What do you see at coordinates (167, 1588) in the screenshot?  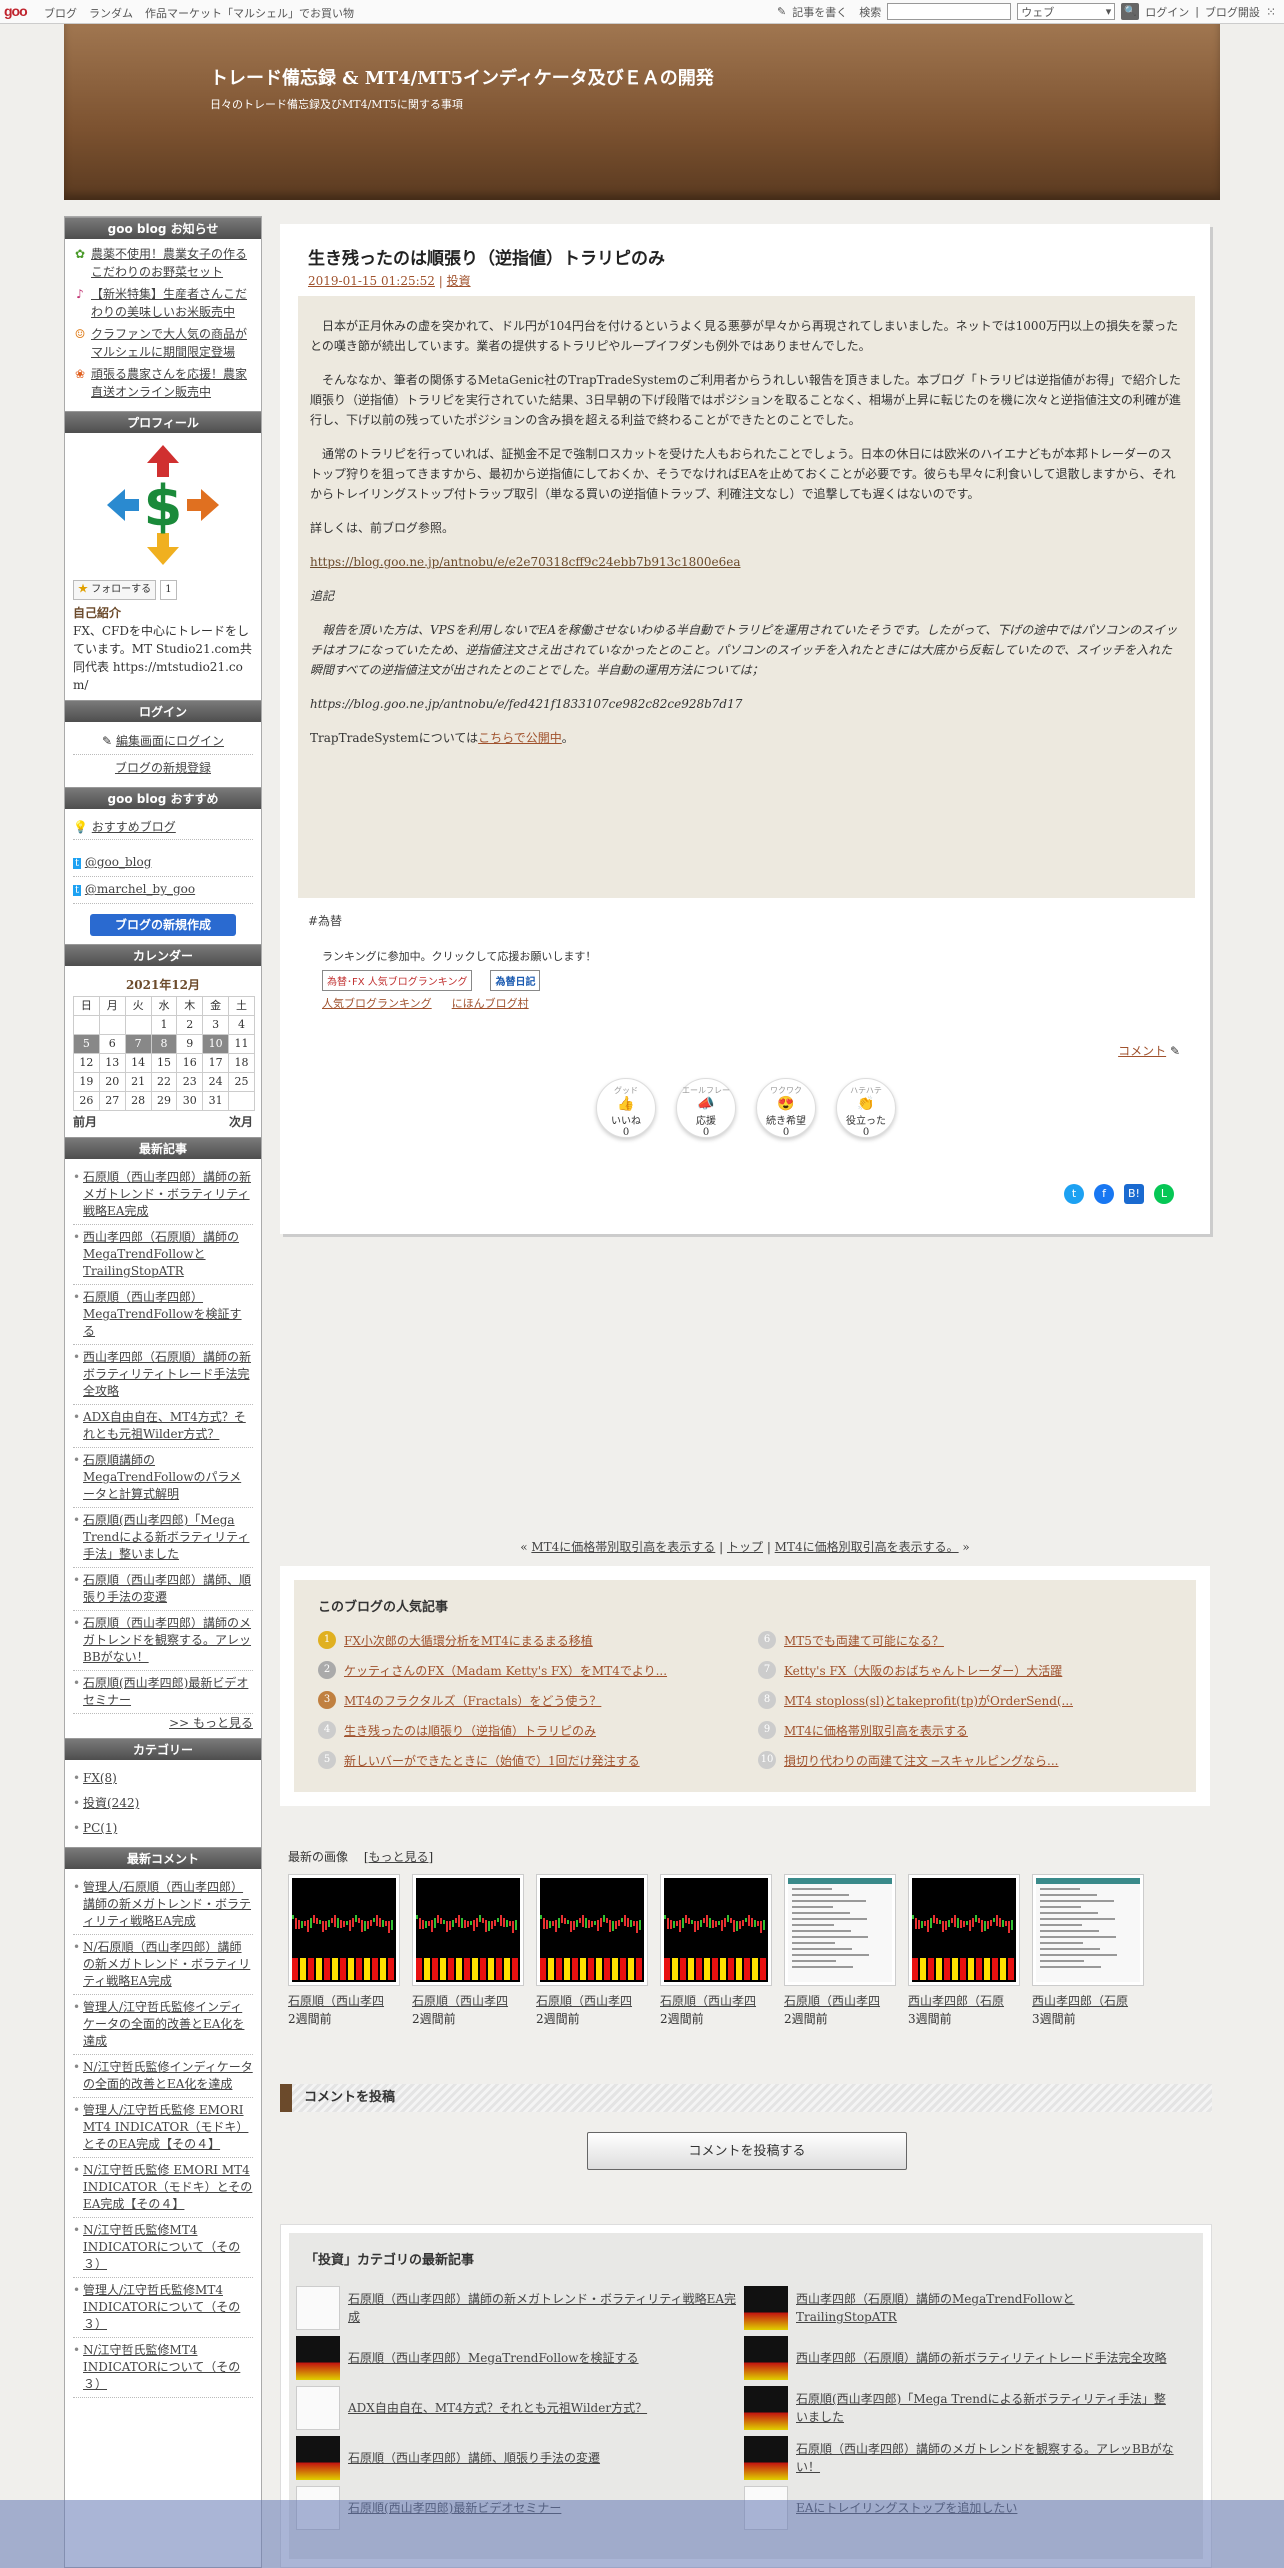 I see `recent-link: 石原順（西山孝四郎）講師、順張り手法の変遷` at bounding box center [167, 1588].